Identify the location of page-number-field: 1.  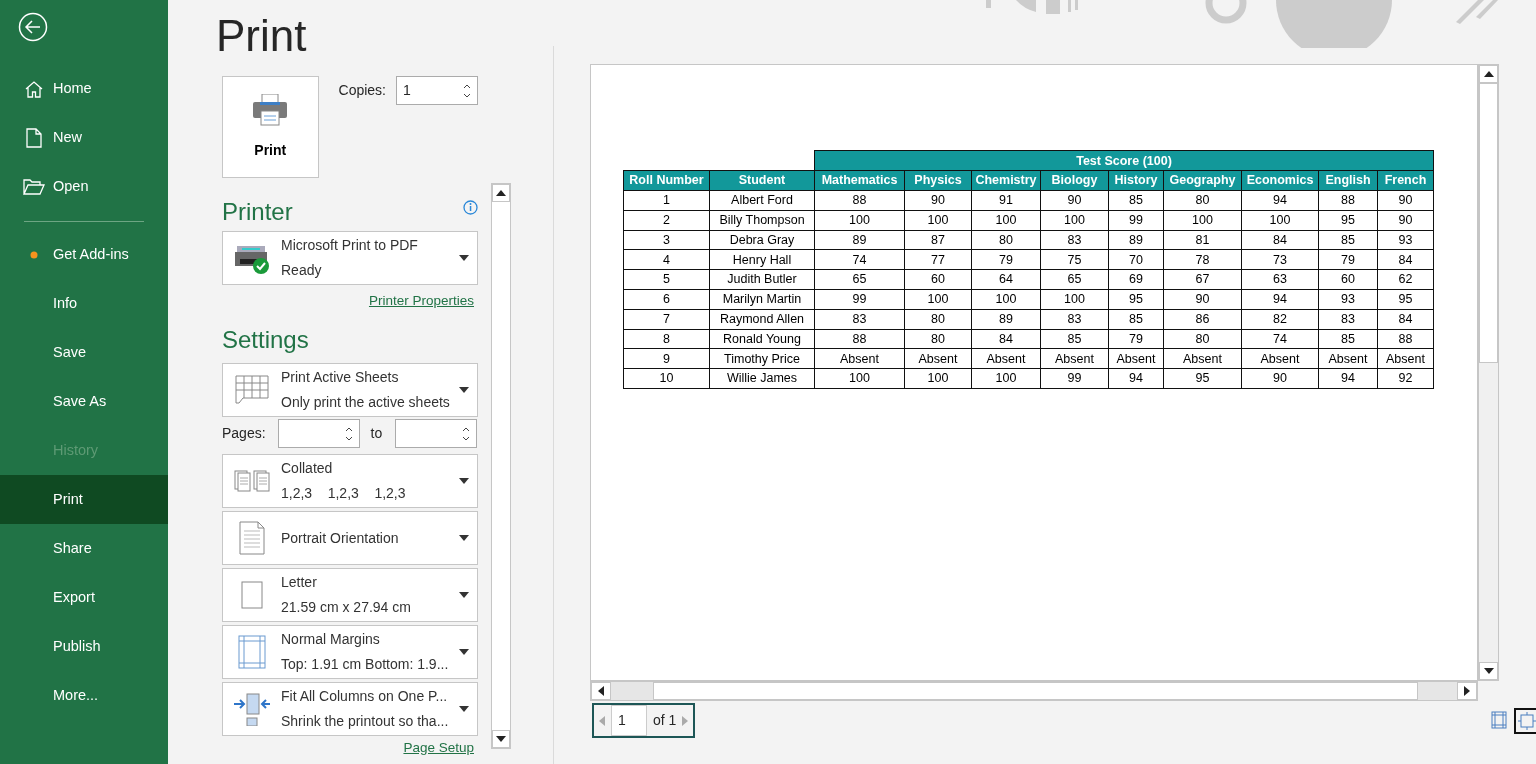
(629, 721).